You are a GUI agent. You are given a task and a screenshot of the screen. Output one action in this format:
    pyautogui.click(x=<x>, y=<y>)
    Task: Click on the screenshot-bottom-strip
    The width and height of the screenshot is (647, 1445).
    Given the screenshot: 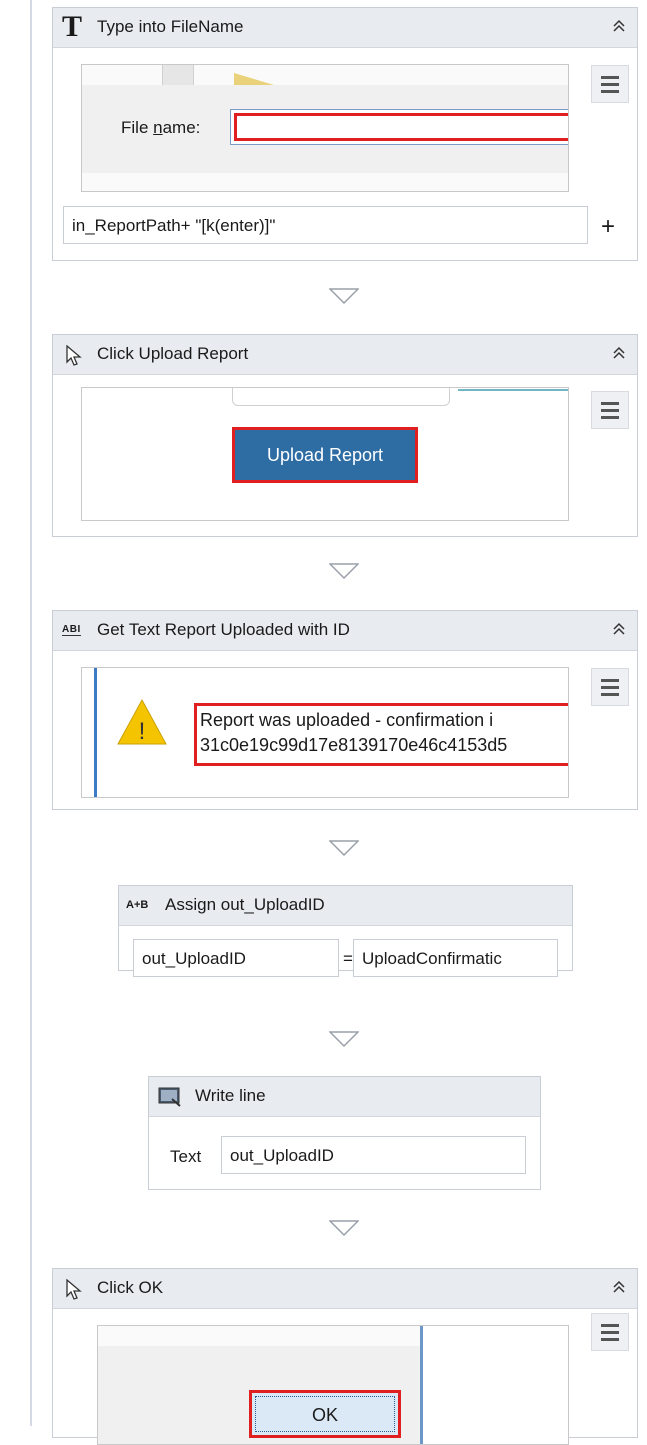 What is the action you would take?
    pyautogui.click(x=325, y=182)
    